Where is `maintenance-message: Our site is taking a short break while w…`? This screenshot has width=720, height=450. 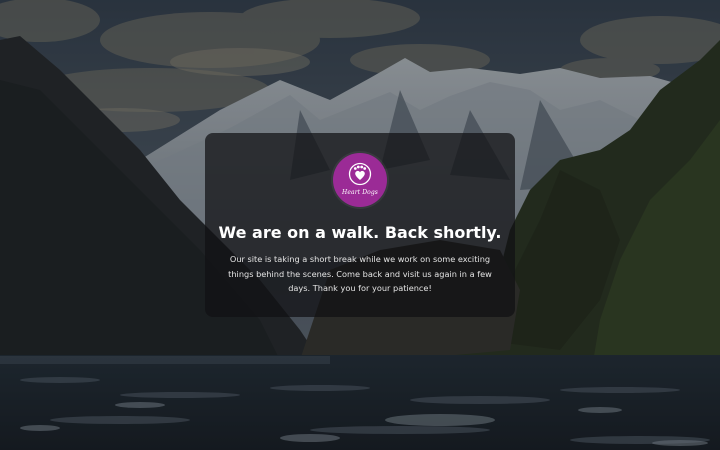 maintenance-message: Our site is taking a short break while w… is located at coordinates (360, 273).